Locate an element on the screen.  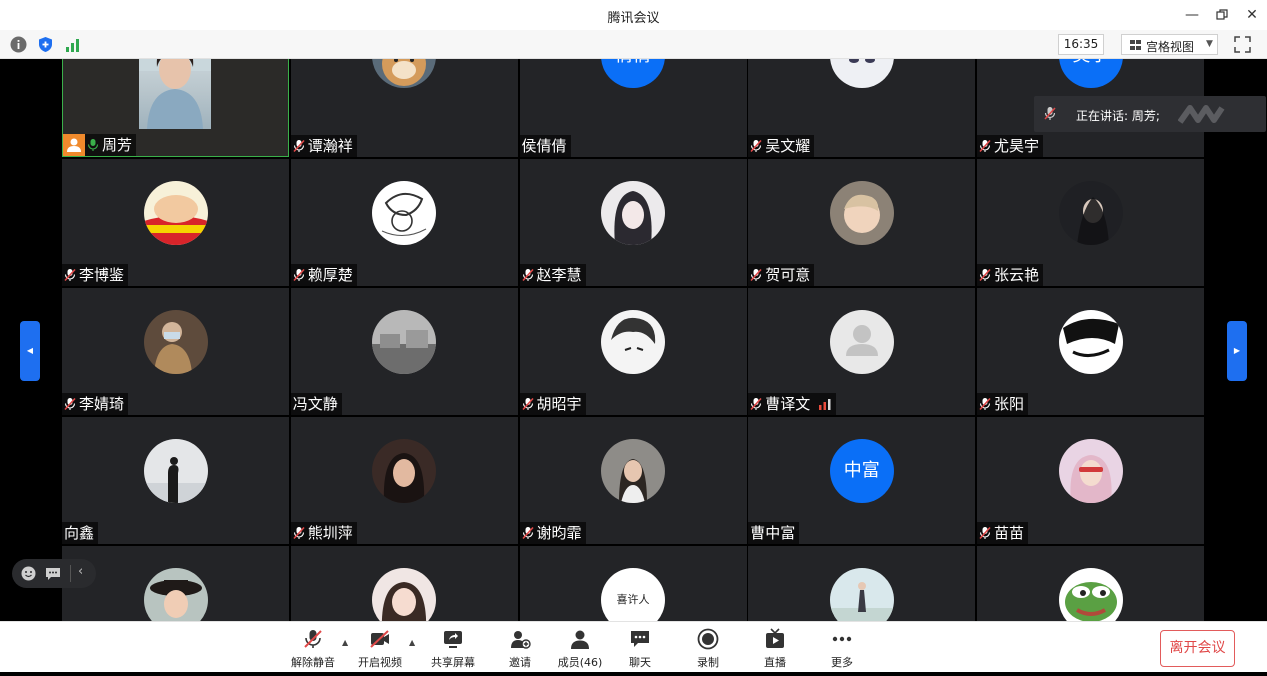
hat-woman-avatar is located at coordinates (175, 594).